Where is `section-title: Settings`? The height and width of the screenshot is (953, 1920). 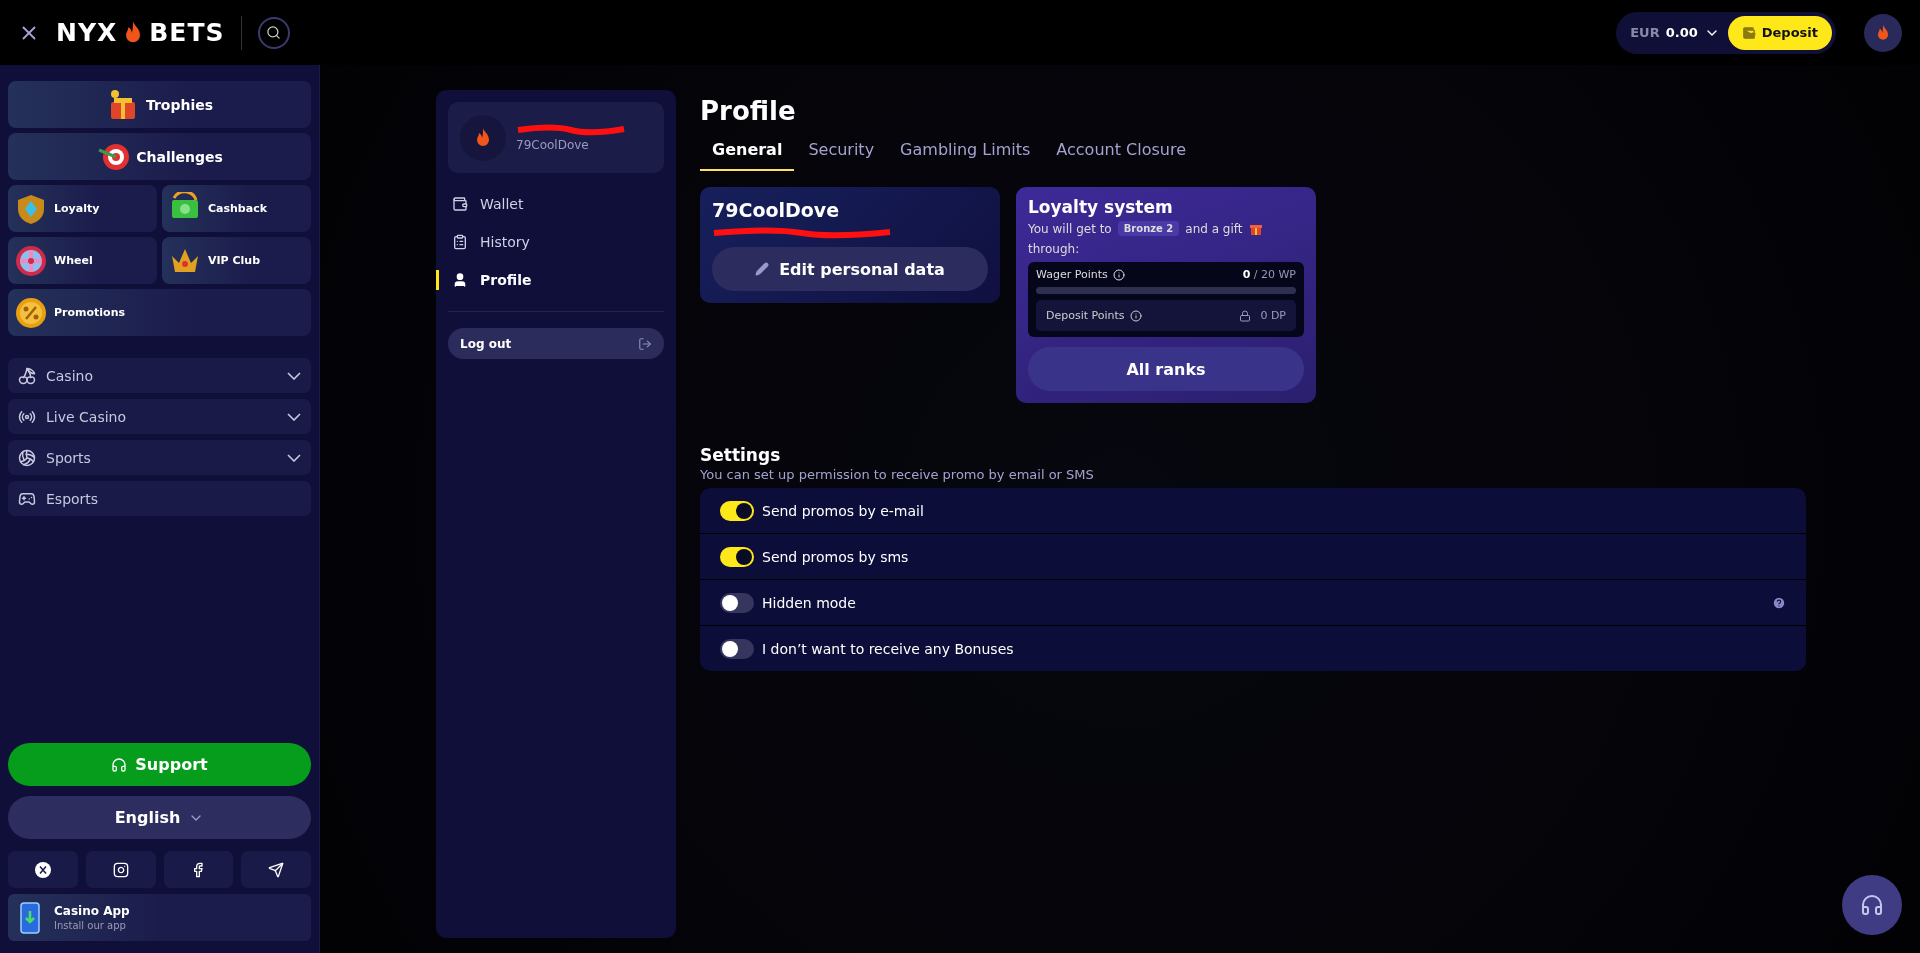
section-title: Settings is located at coordinates (741, 455).